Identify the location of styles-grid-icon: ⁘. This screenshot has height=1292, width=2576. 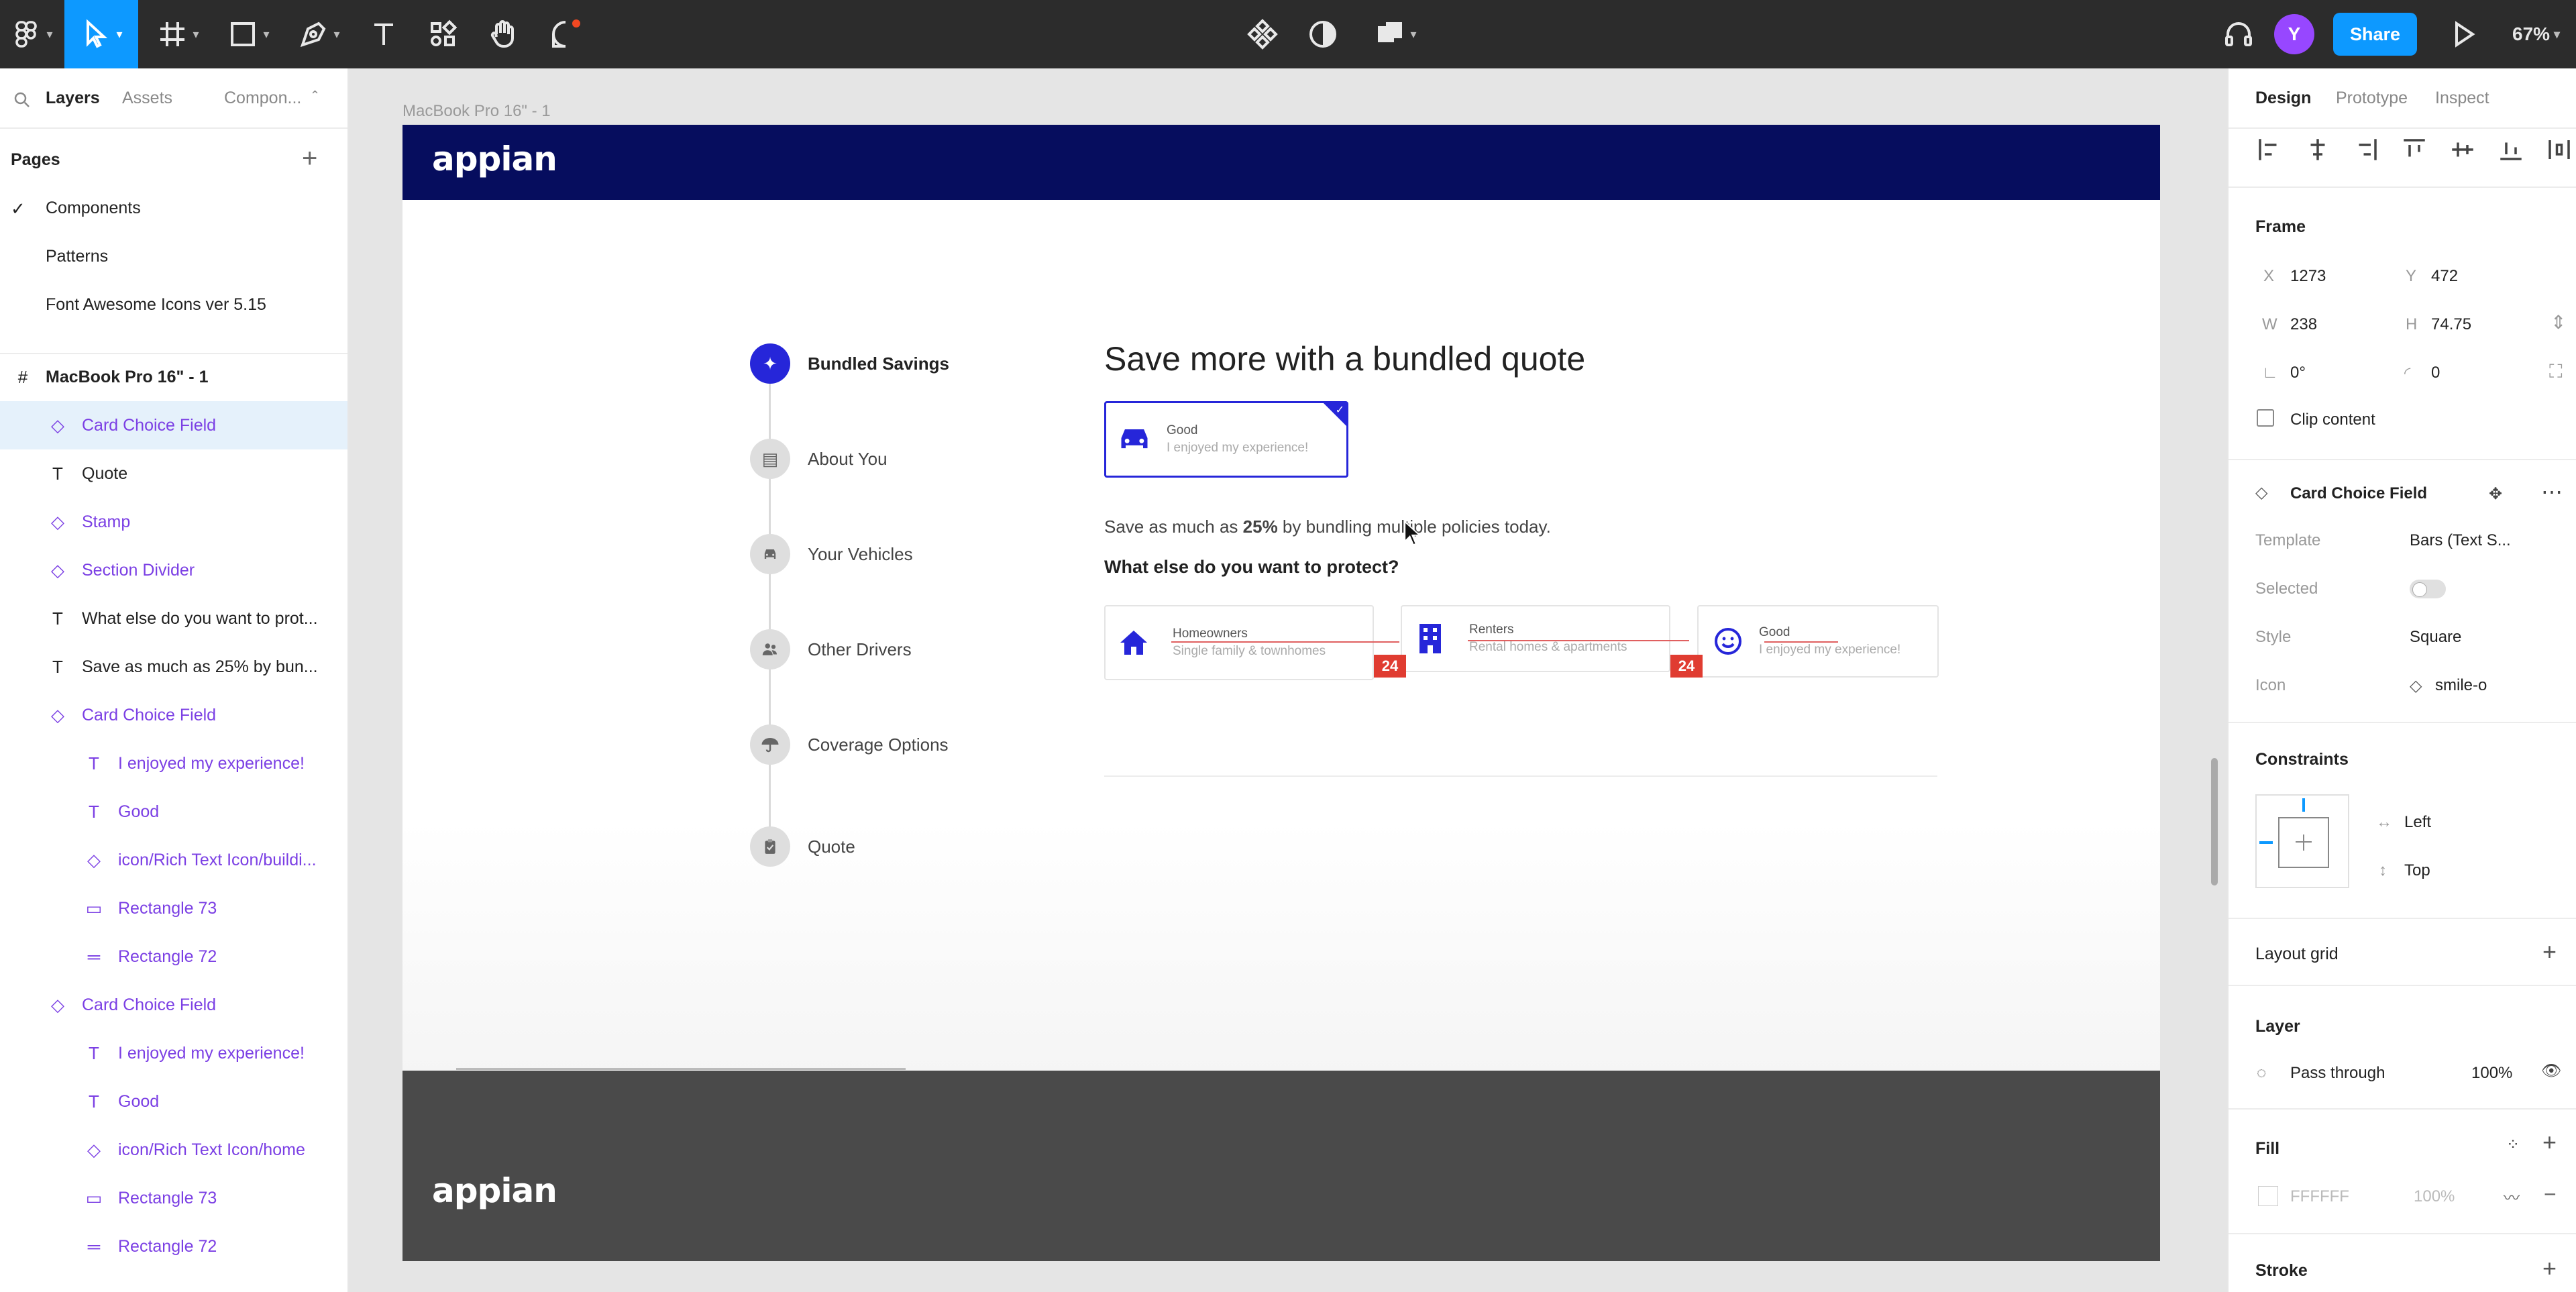
(2513, 1144).